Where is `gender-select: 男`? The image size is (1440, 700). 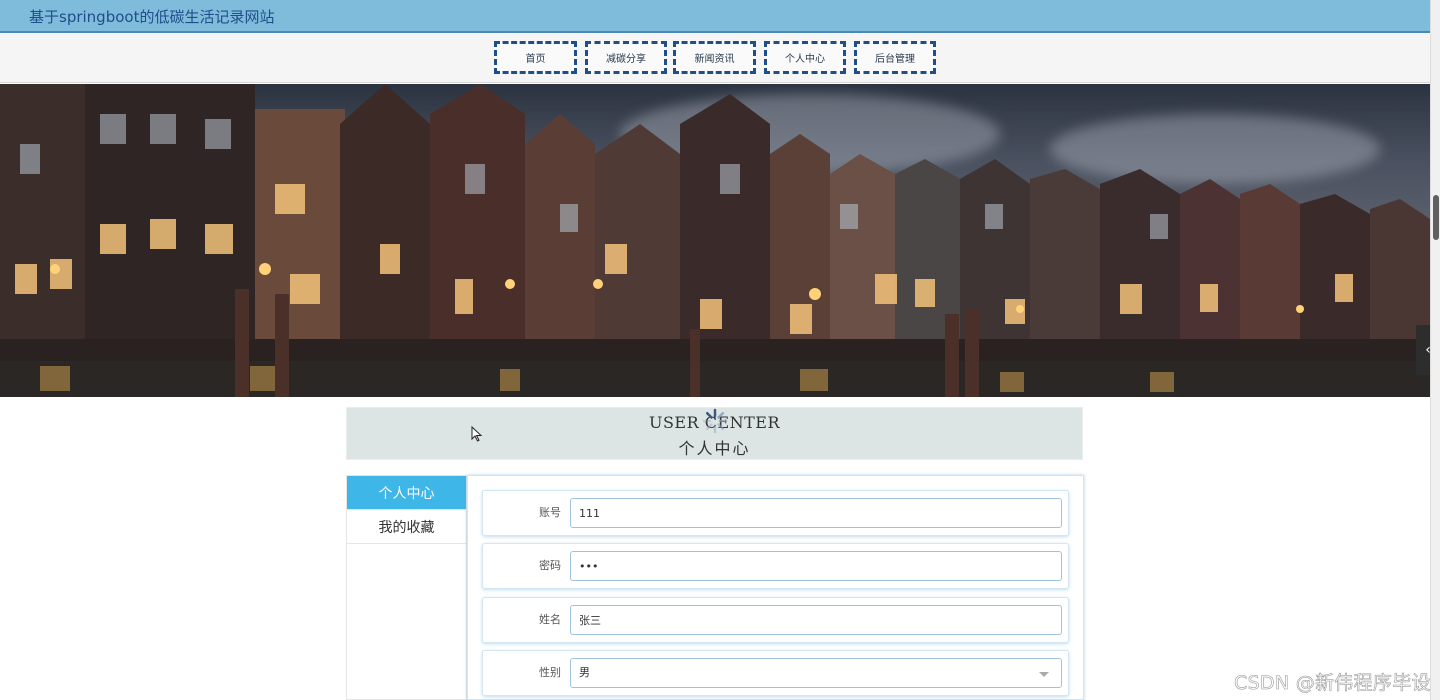 gender-select: 男 is located at coordinates (816, 673).